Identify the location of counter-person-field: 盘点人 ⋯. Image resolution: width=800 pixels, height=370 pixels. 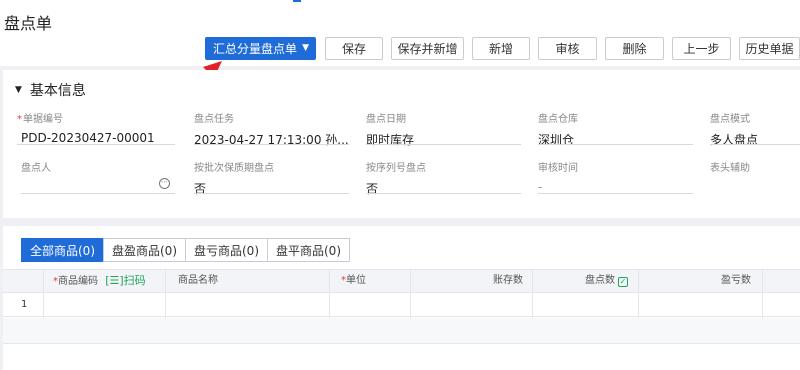
(98, 177).